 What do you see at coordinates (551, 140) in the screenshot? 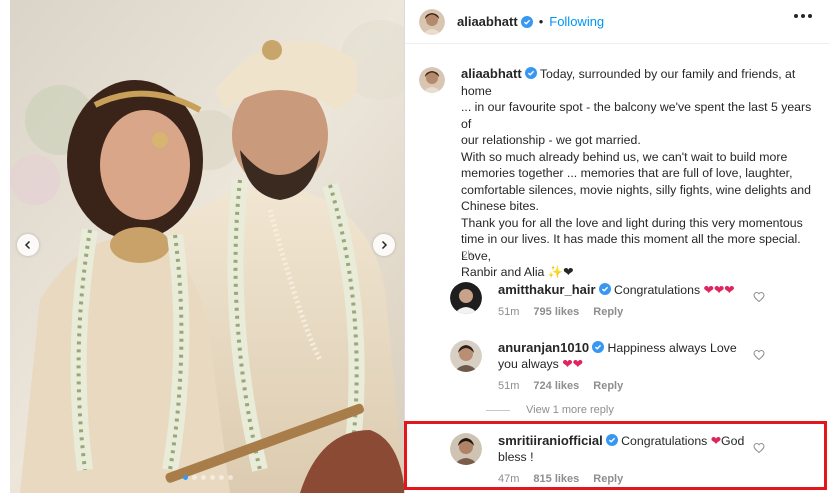
I see `caption-line: our relationship - we got married.` at bounding box center [551, 140].